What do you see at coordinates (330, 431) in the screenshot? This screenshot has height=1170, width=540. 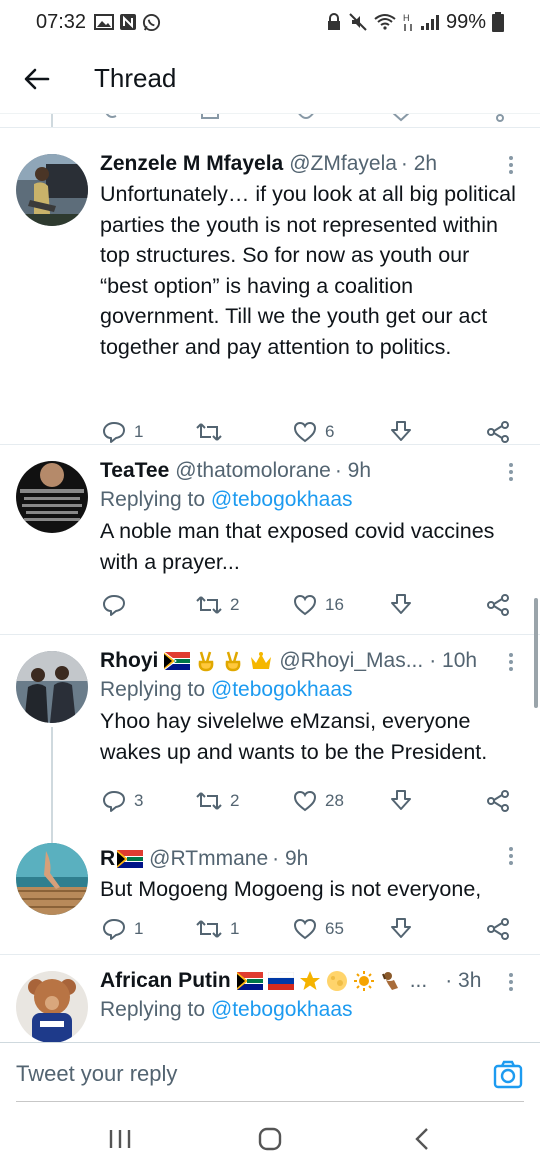 I see `like-count: 6` at bounding box center [330, 431].